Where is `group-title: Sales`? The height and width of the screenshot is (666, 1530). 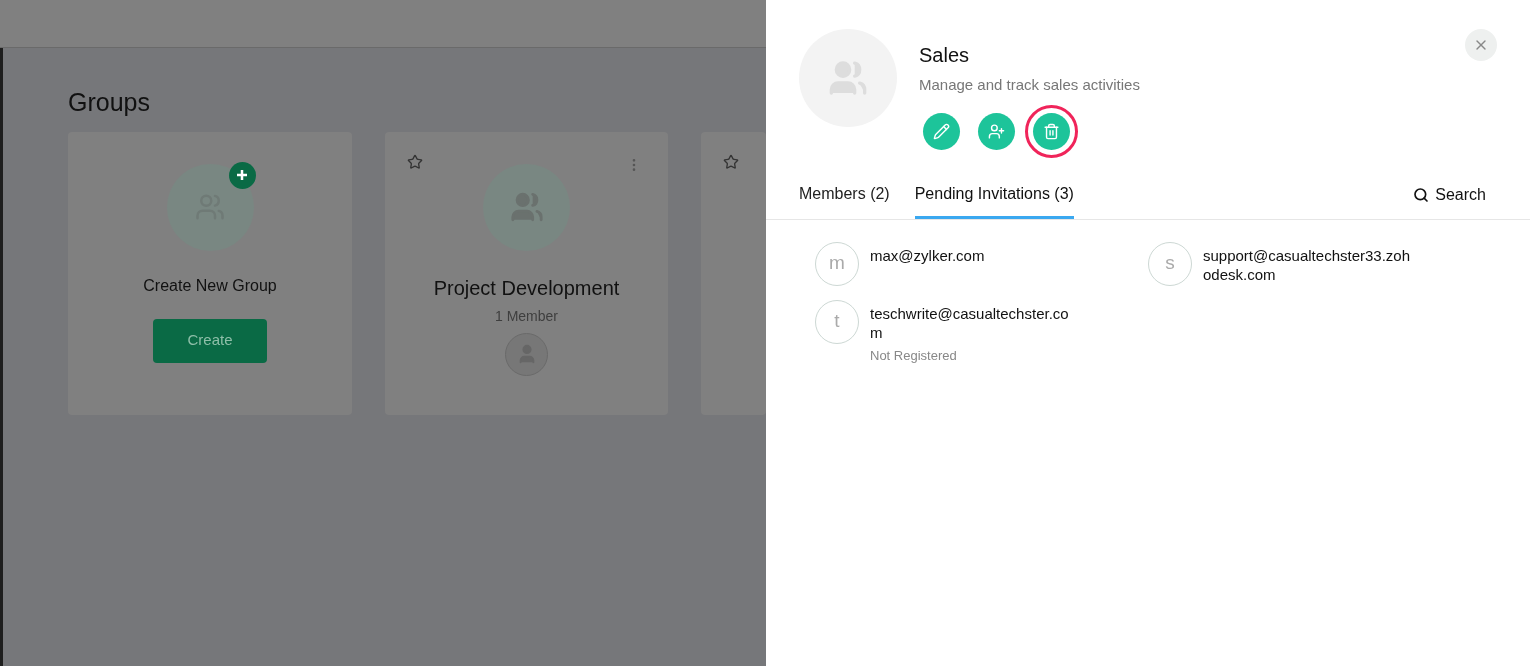
group-title: Sales is located at coordinates (945, 55).